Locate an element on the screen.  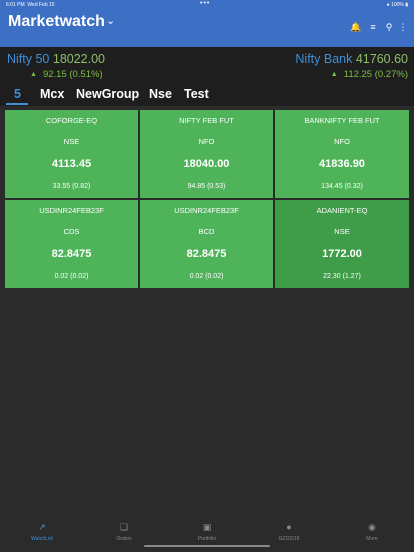
tab-mcx: Mcx is located at coordinates (52, 94).